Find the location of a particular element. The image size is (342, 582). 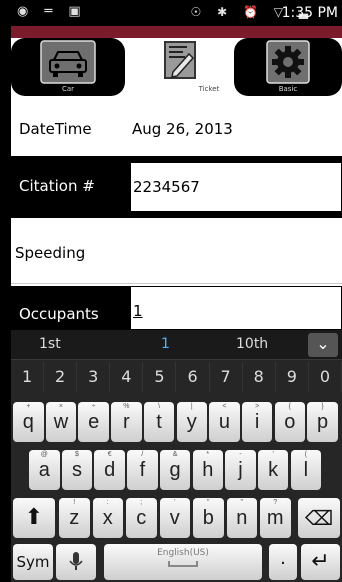

letter-key: {o is located at coordinates (290, 422).